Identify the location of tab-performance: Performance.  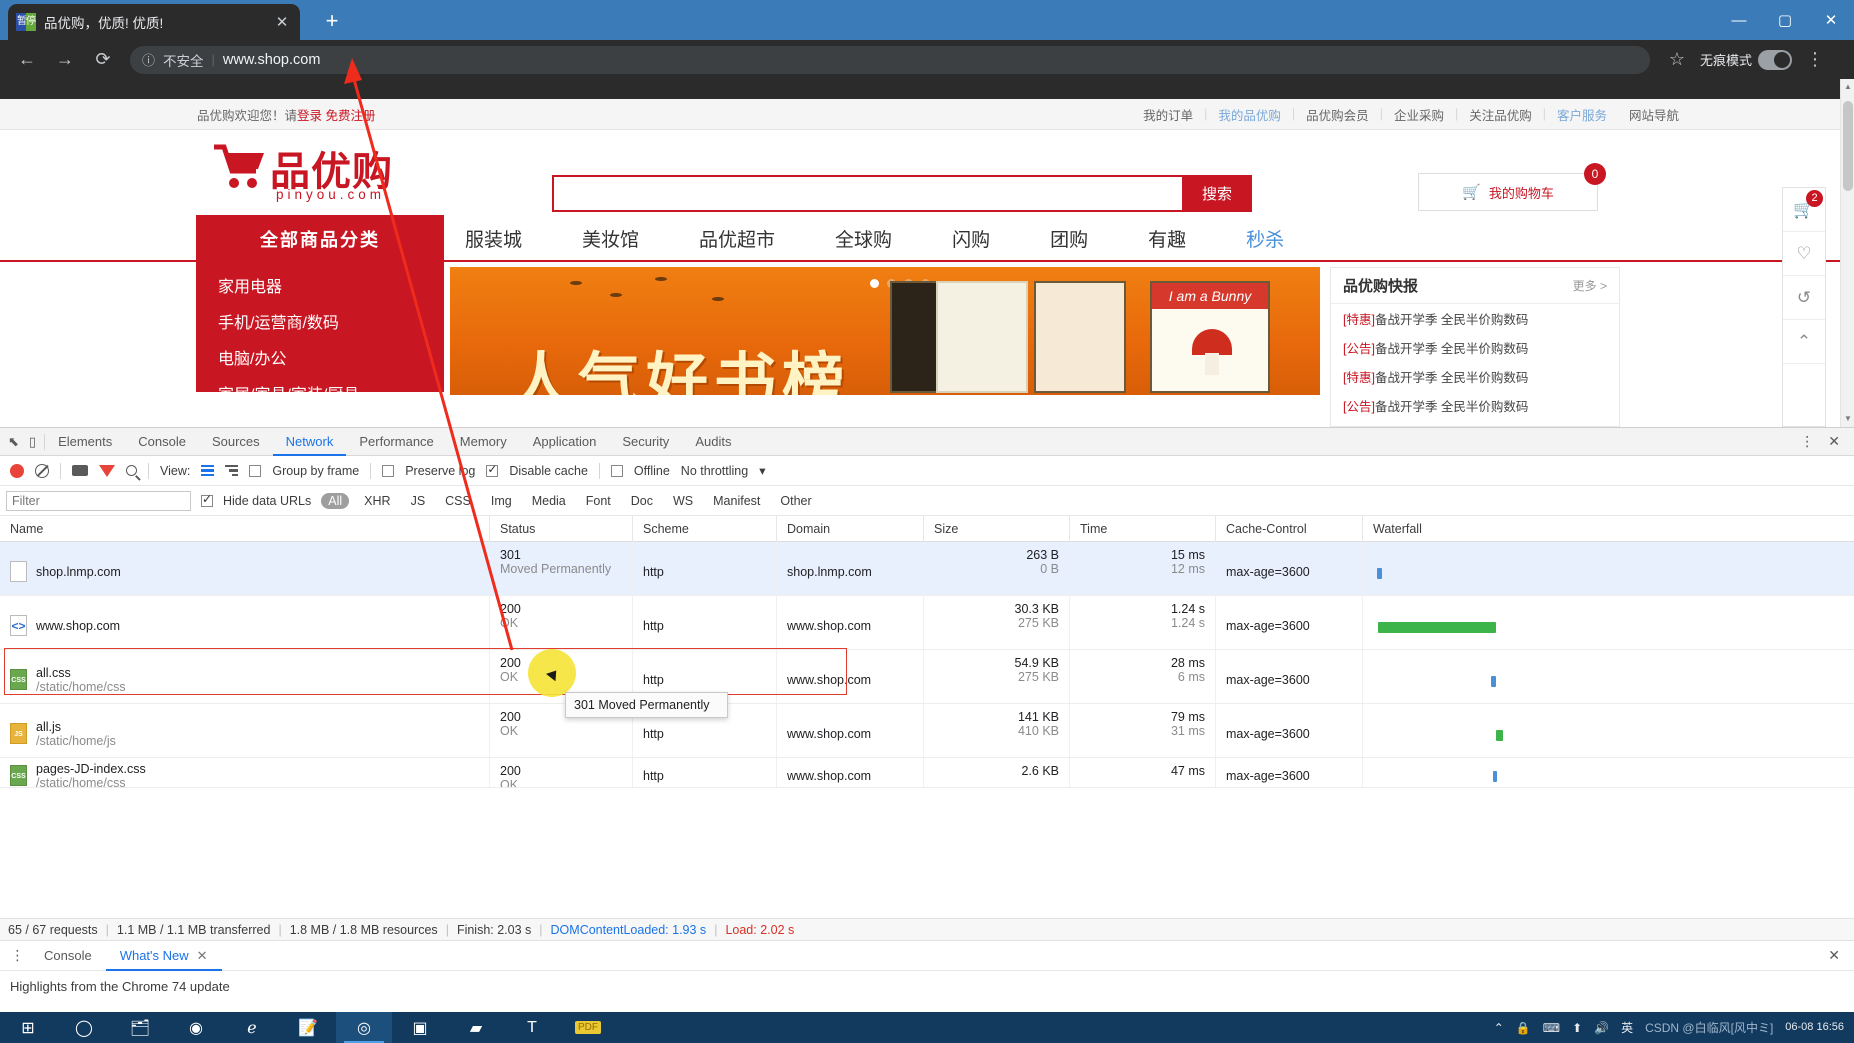
(396, 442).